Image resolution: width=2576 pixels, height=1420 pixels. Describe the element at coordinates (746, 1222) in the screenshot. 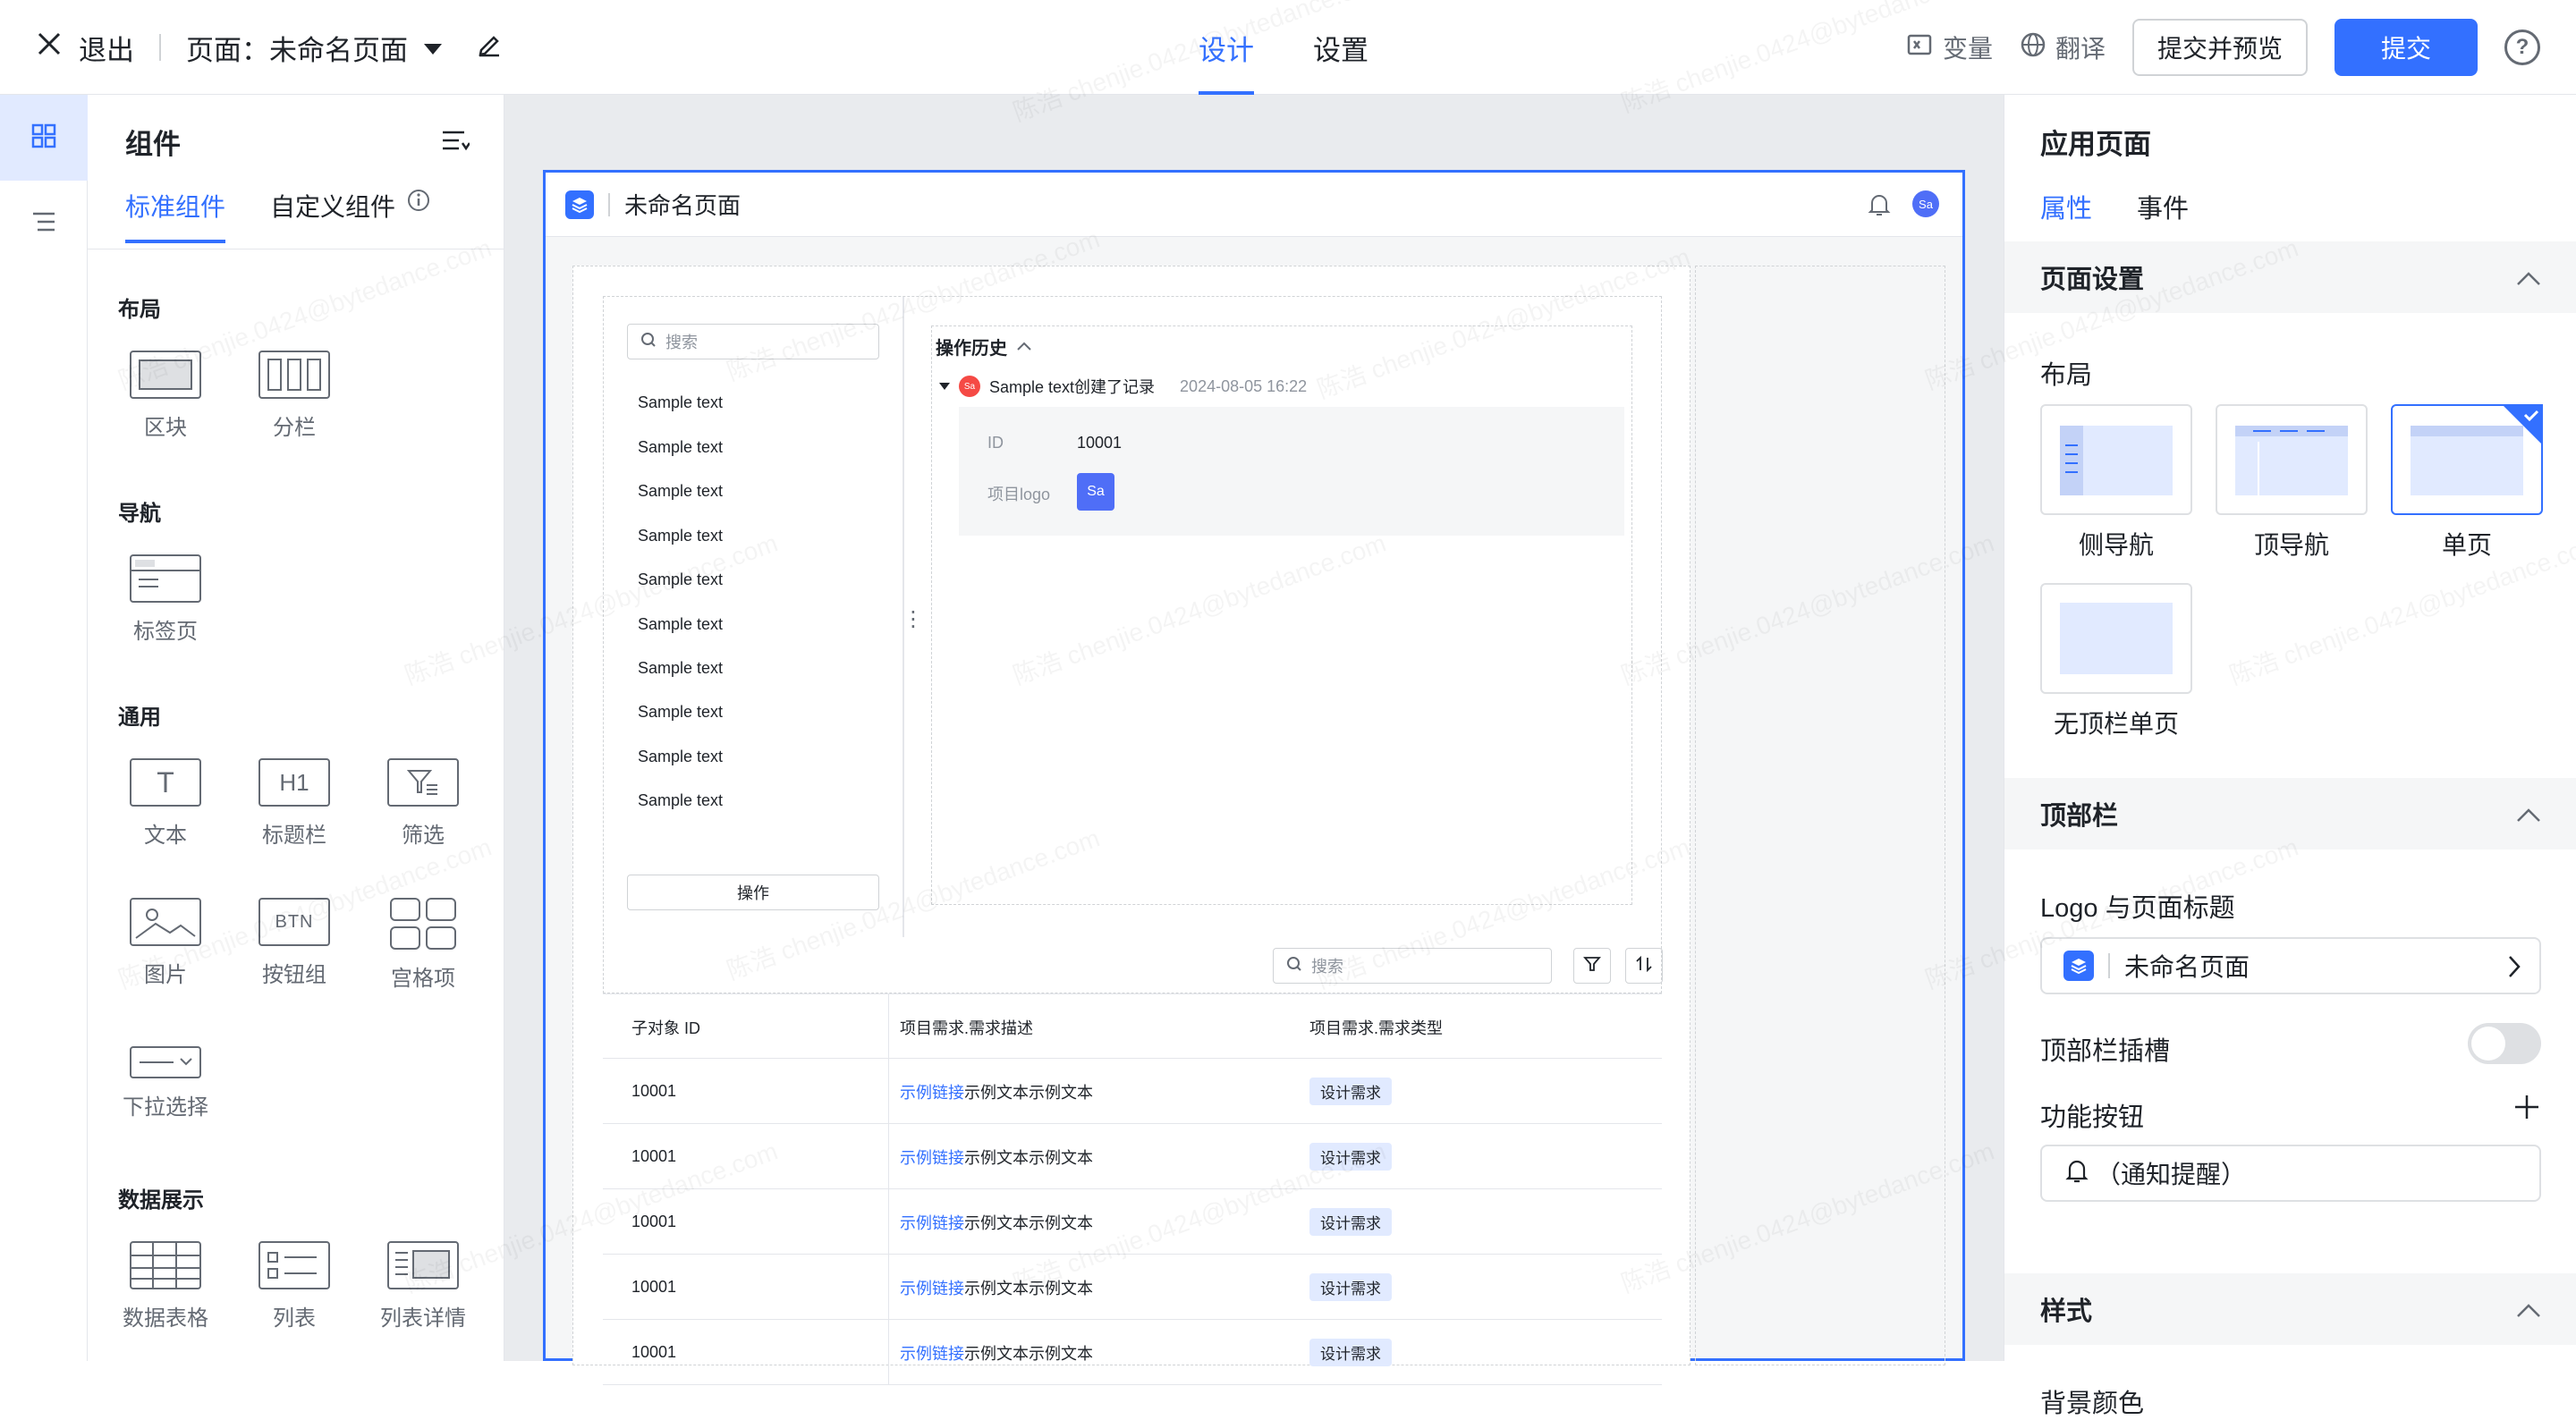

I see `cell-id: 10001` at that location.